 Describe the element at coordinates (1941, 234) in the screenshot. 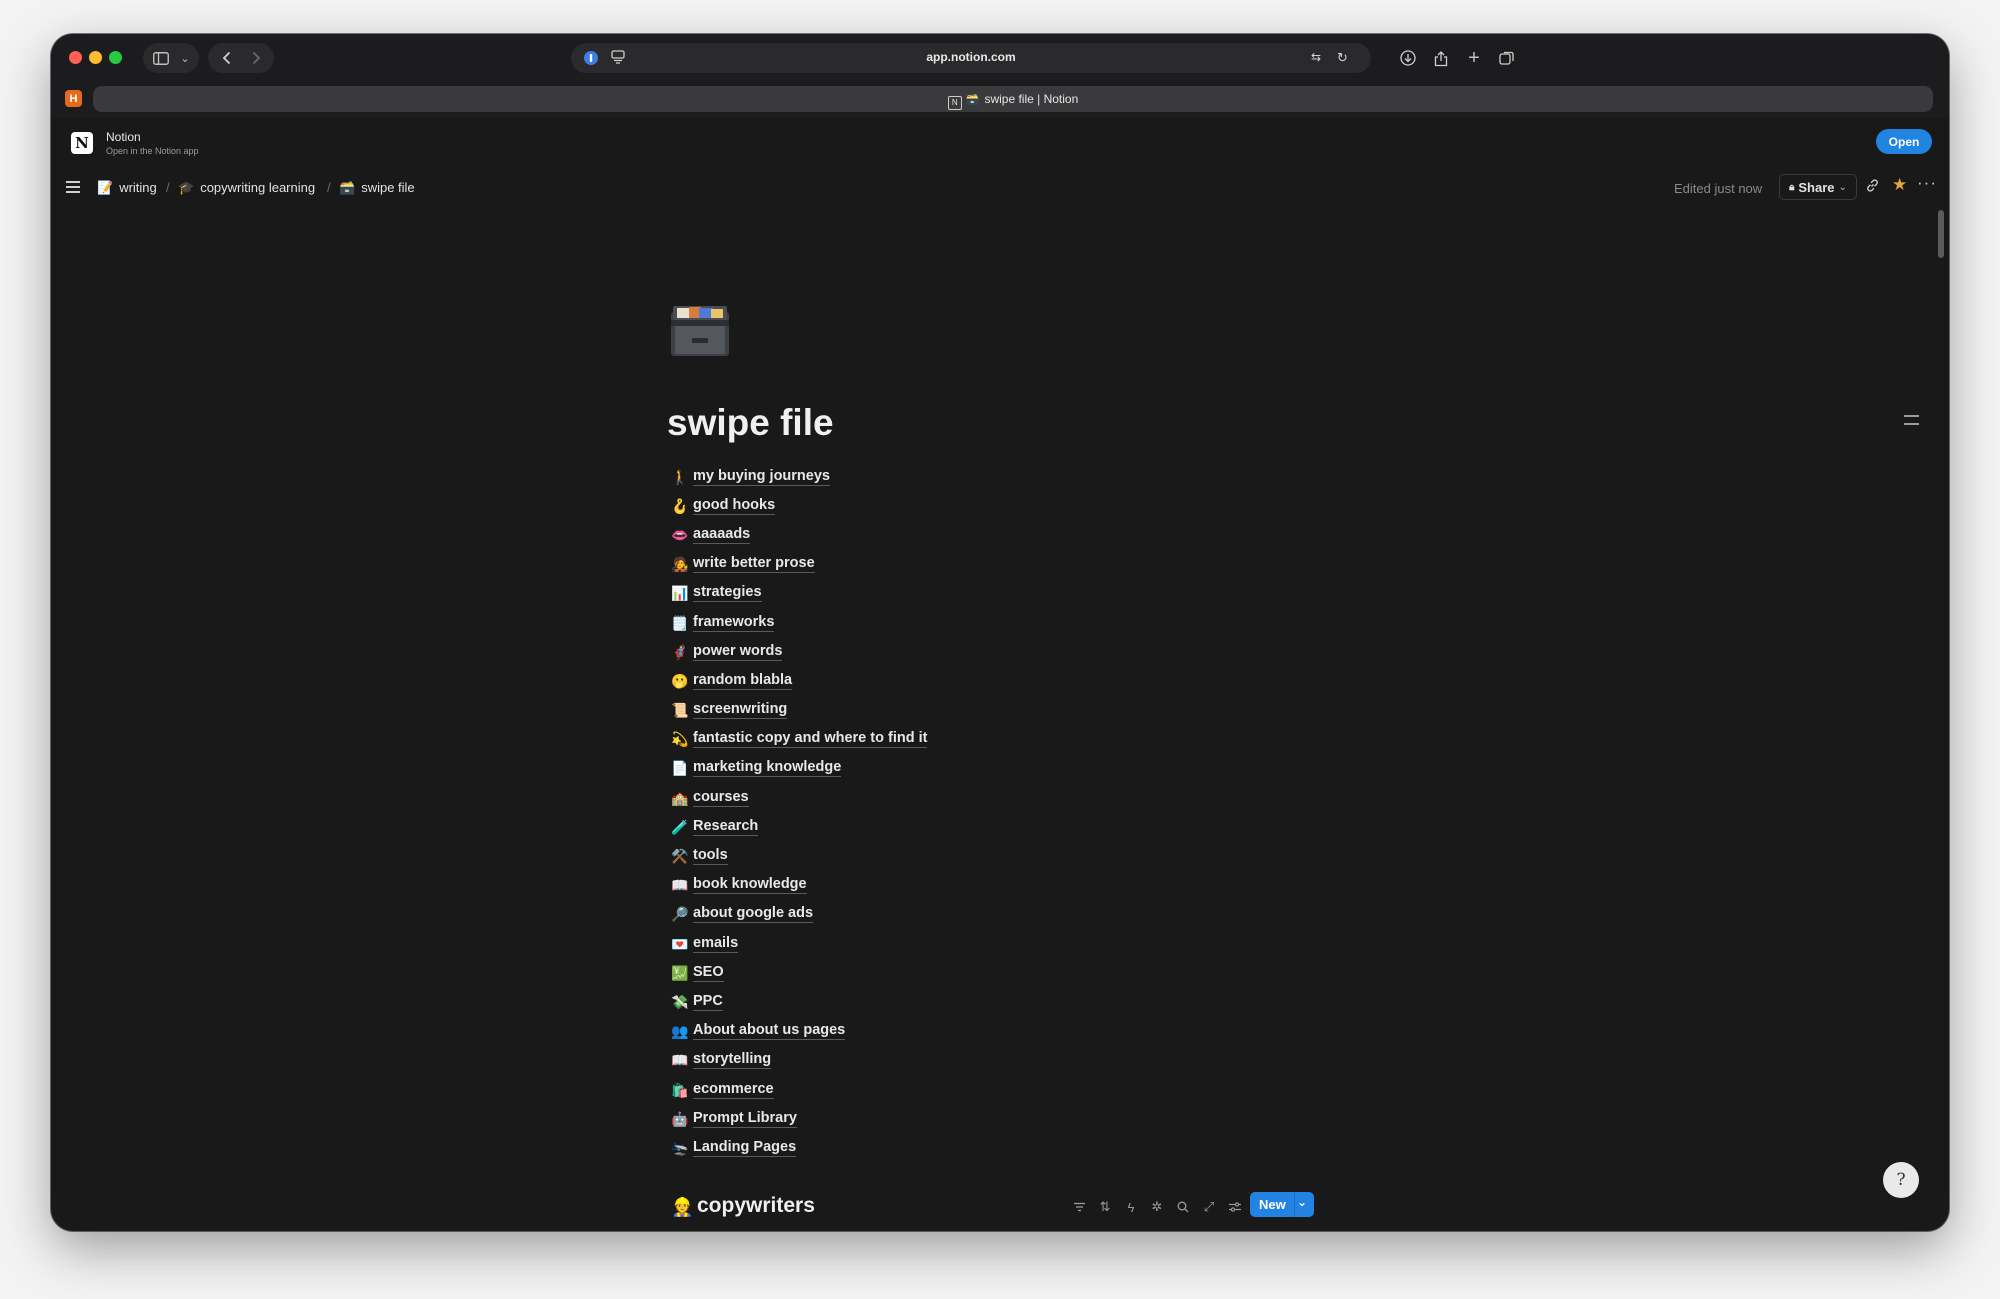

I see `scrollbar-thumb` at that location.